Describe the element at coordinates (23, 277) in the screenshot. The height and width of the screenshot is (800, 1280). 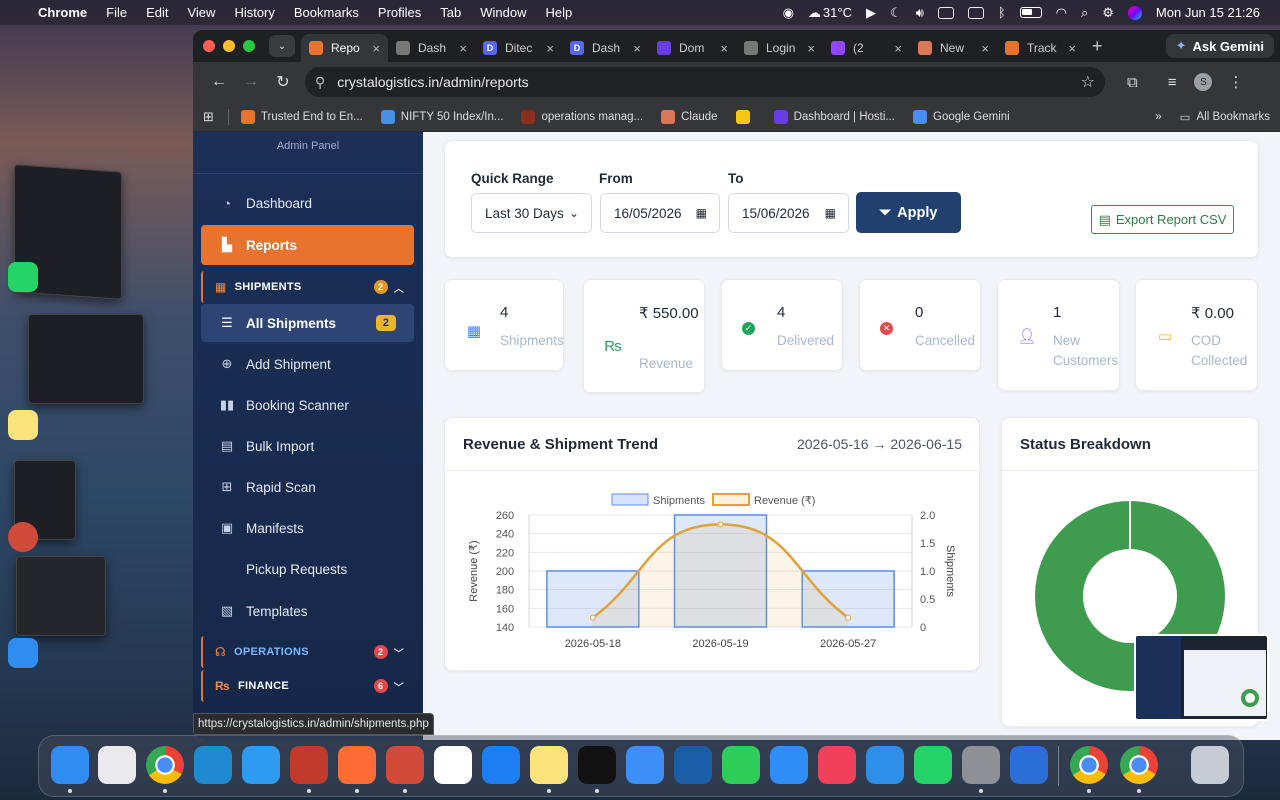
I see `whatsapp-icon` at that location.